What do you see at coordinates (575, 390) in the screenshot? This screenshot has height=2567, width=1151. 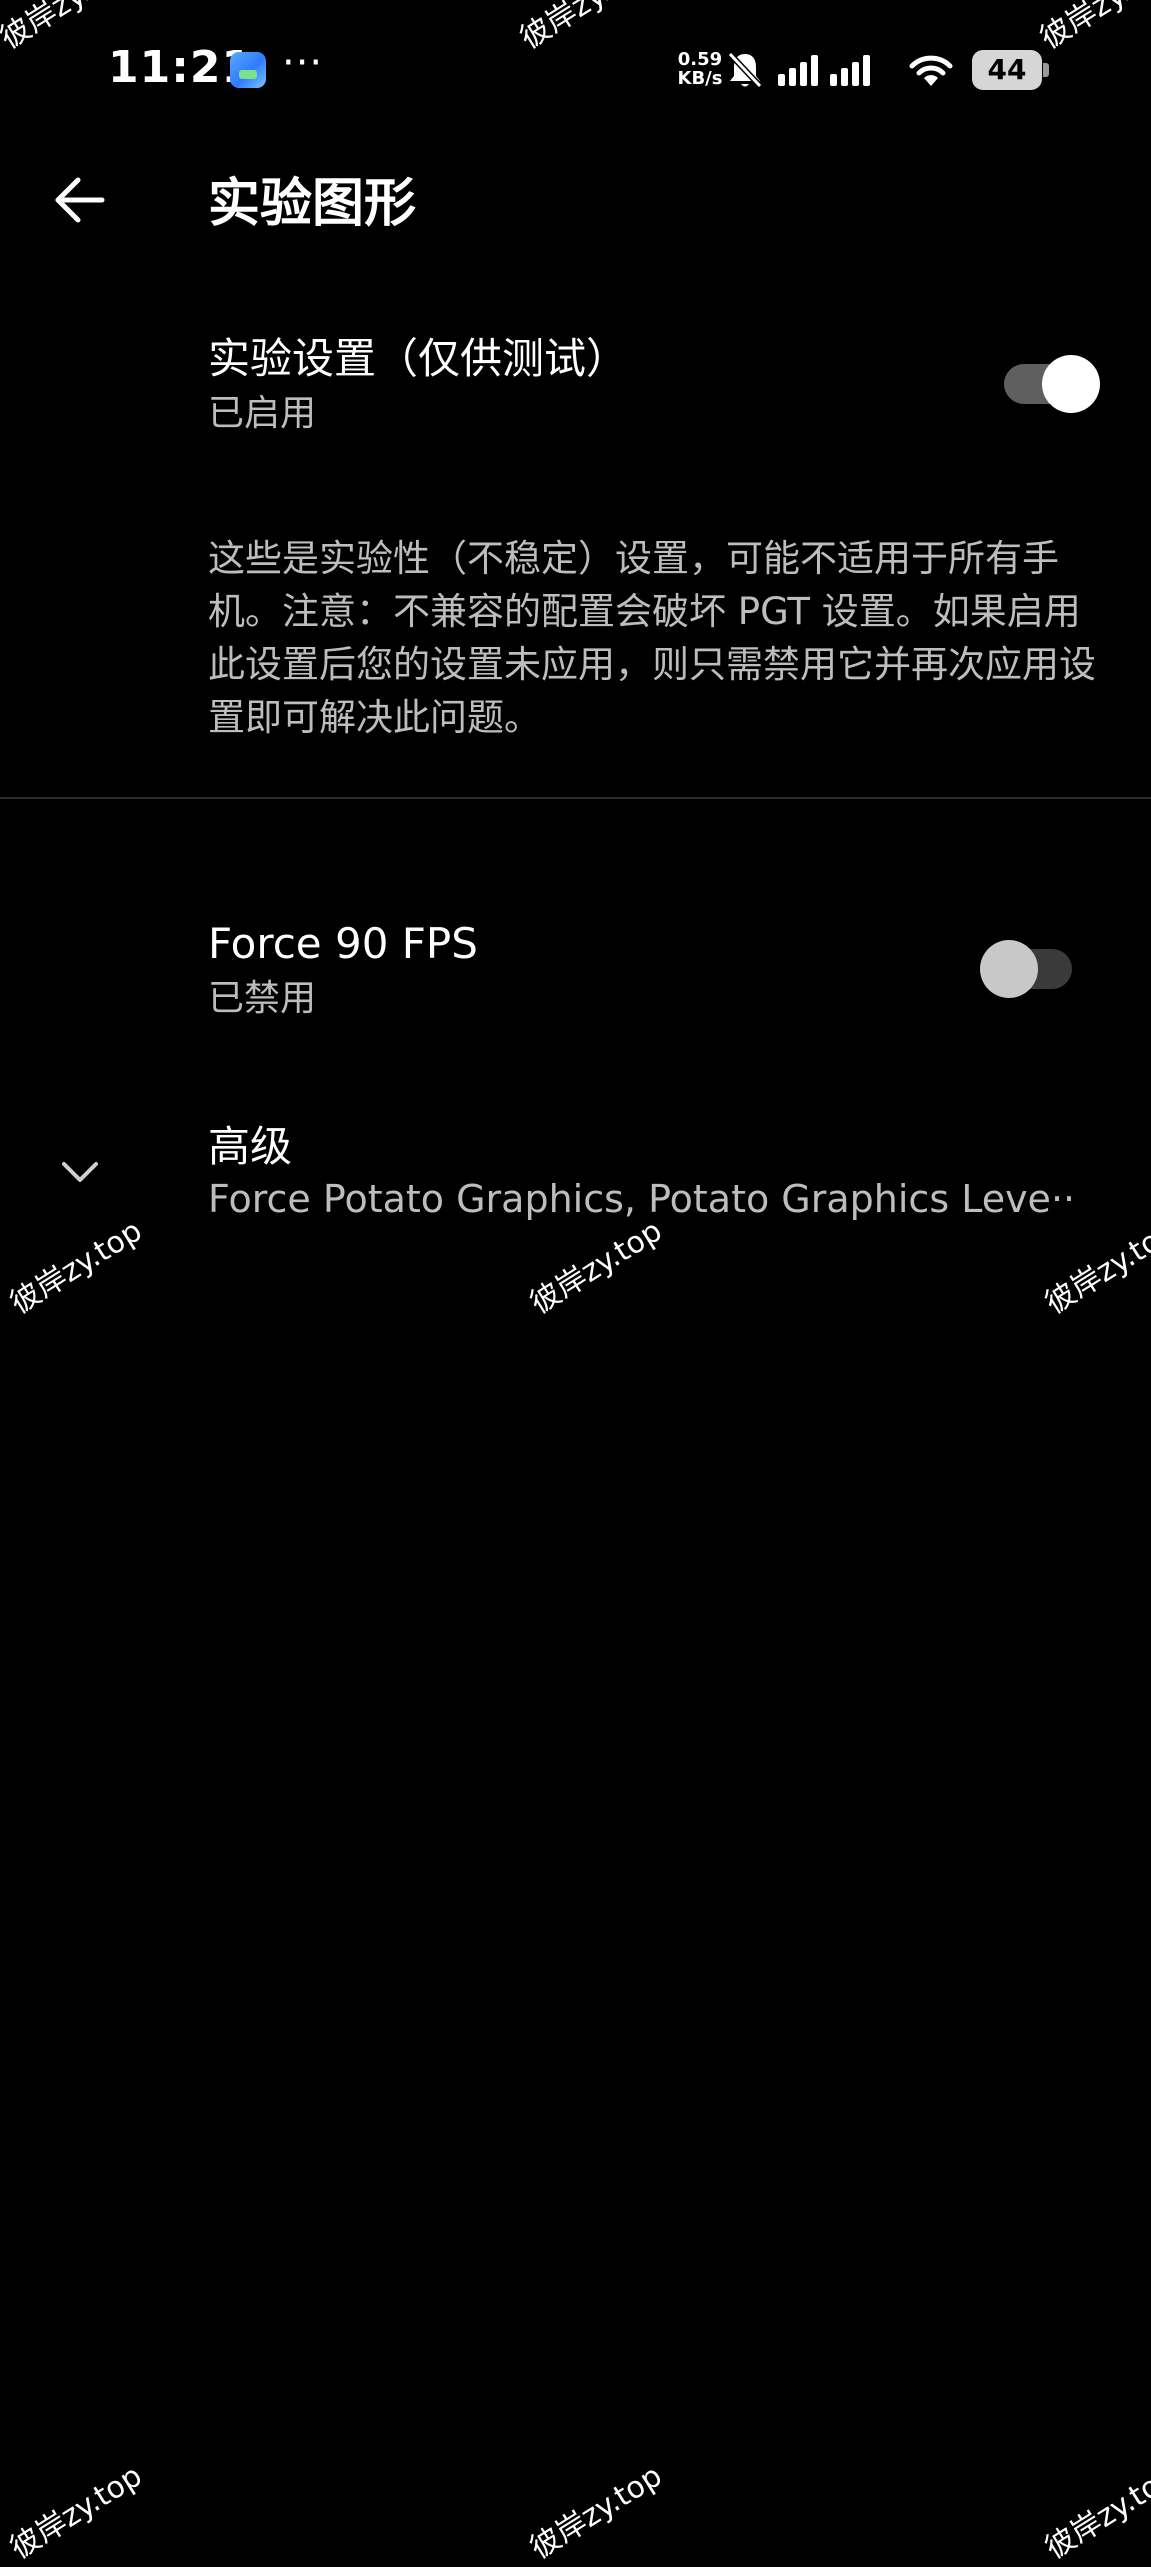 I see `experimental-settings-row: 实验设置（仅供测试） 已启用` at bounding box center [575, 390].